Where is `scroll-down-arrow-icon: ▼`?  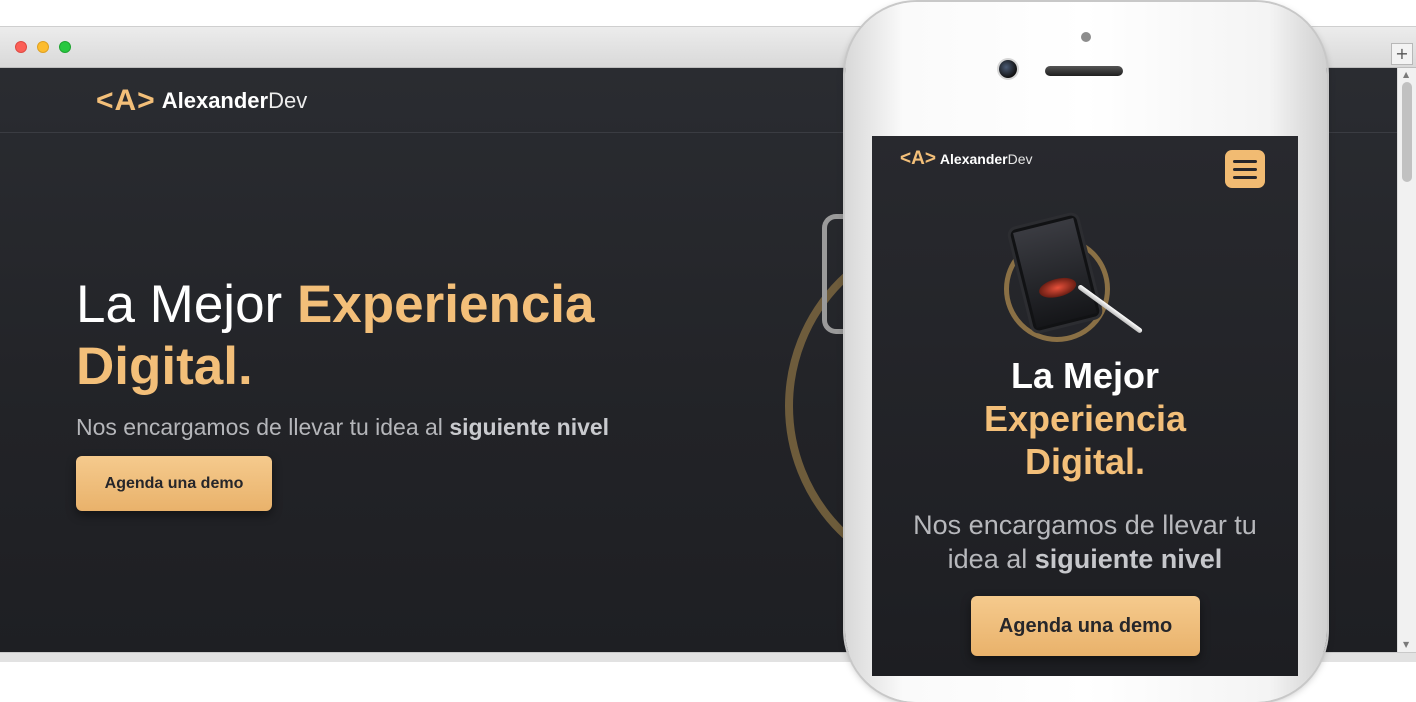 scroll-down-arrow-icon: ▼ is located at coordinates (1406, 645).